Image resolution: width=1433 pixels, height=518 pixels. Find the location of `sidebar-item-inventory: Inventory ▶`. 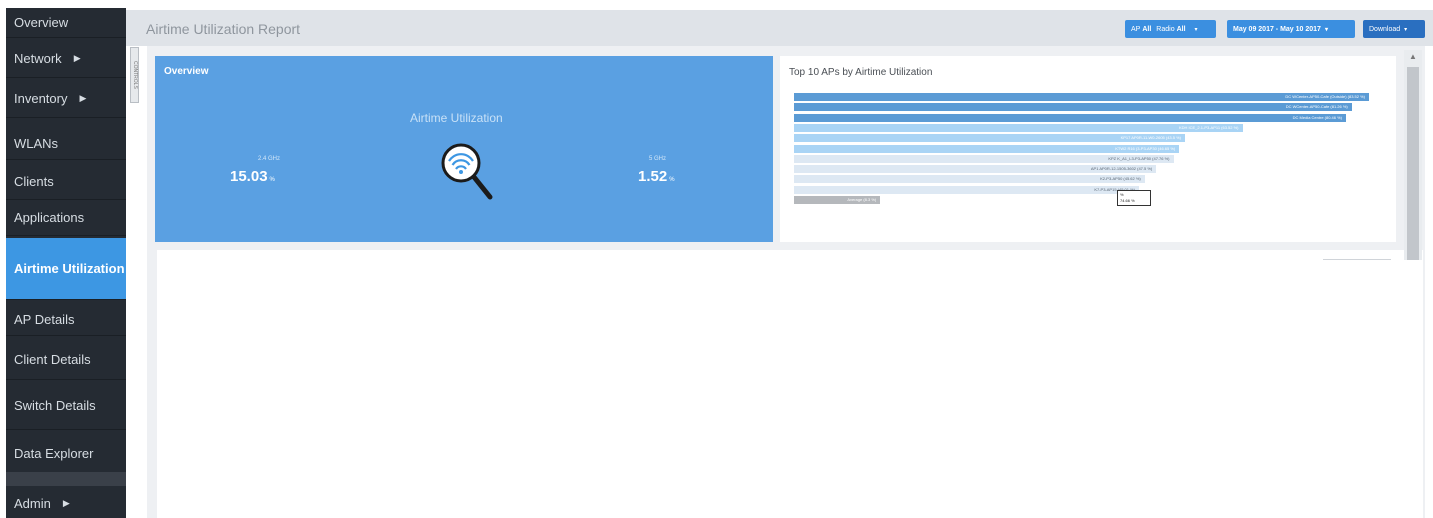

sidebar-item-inventory: Inventory ▶ is located at coordinates (66, 99).